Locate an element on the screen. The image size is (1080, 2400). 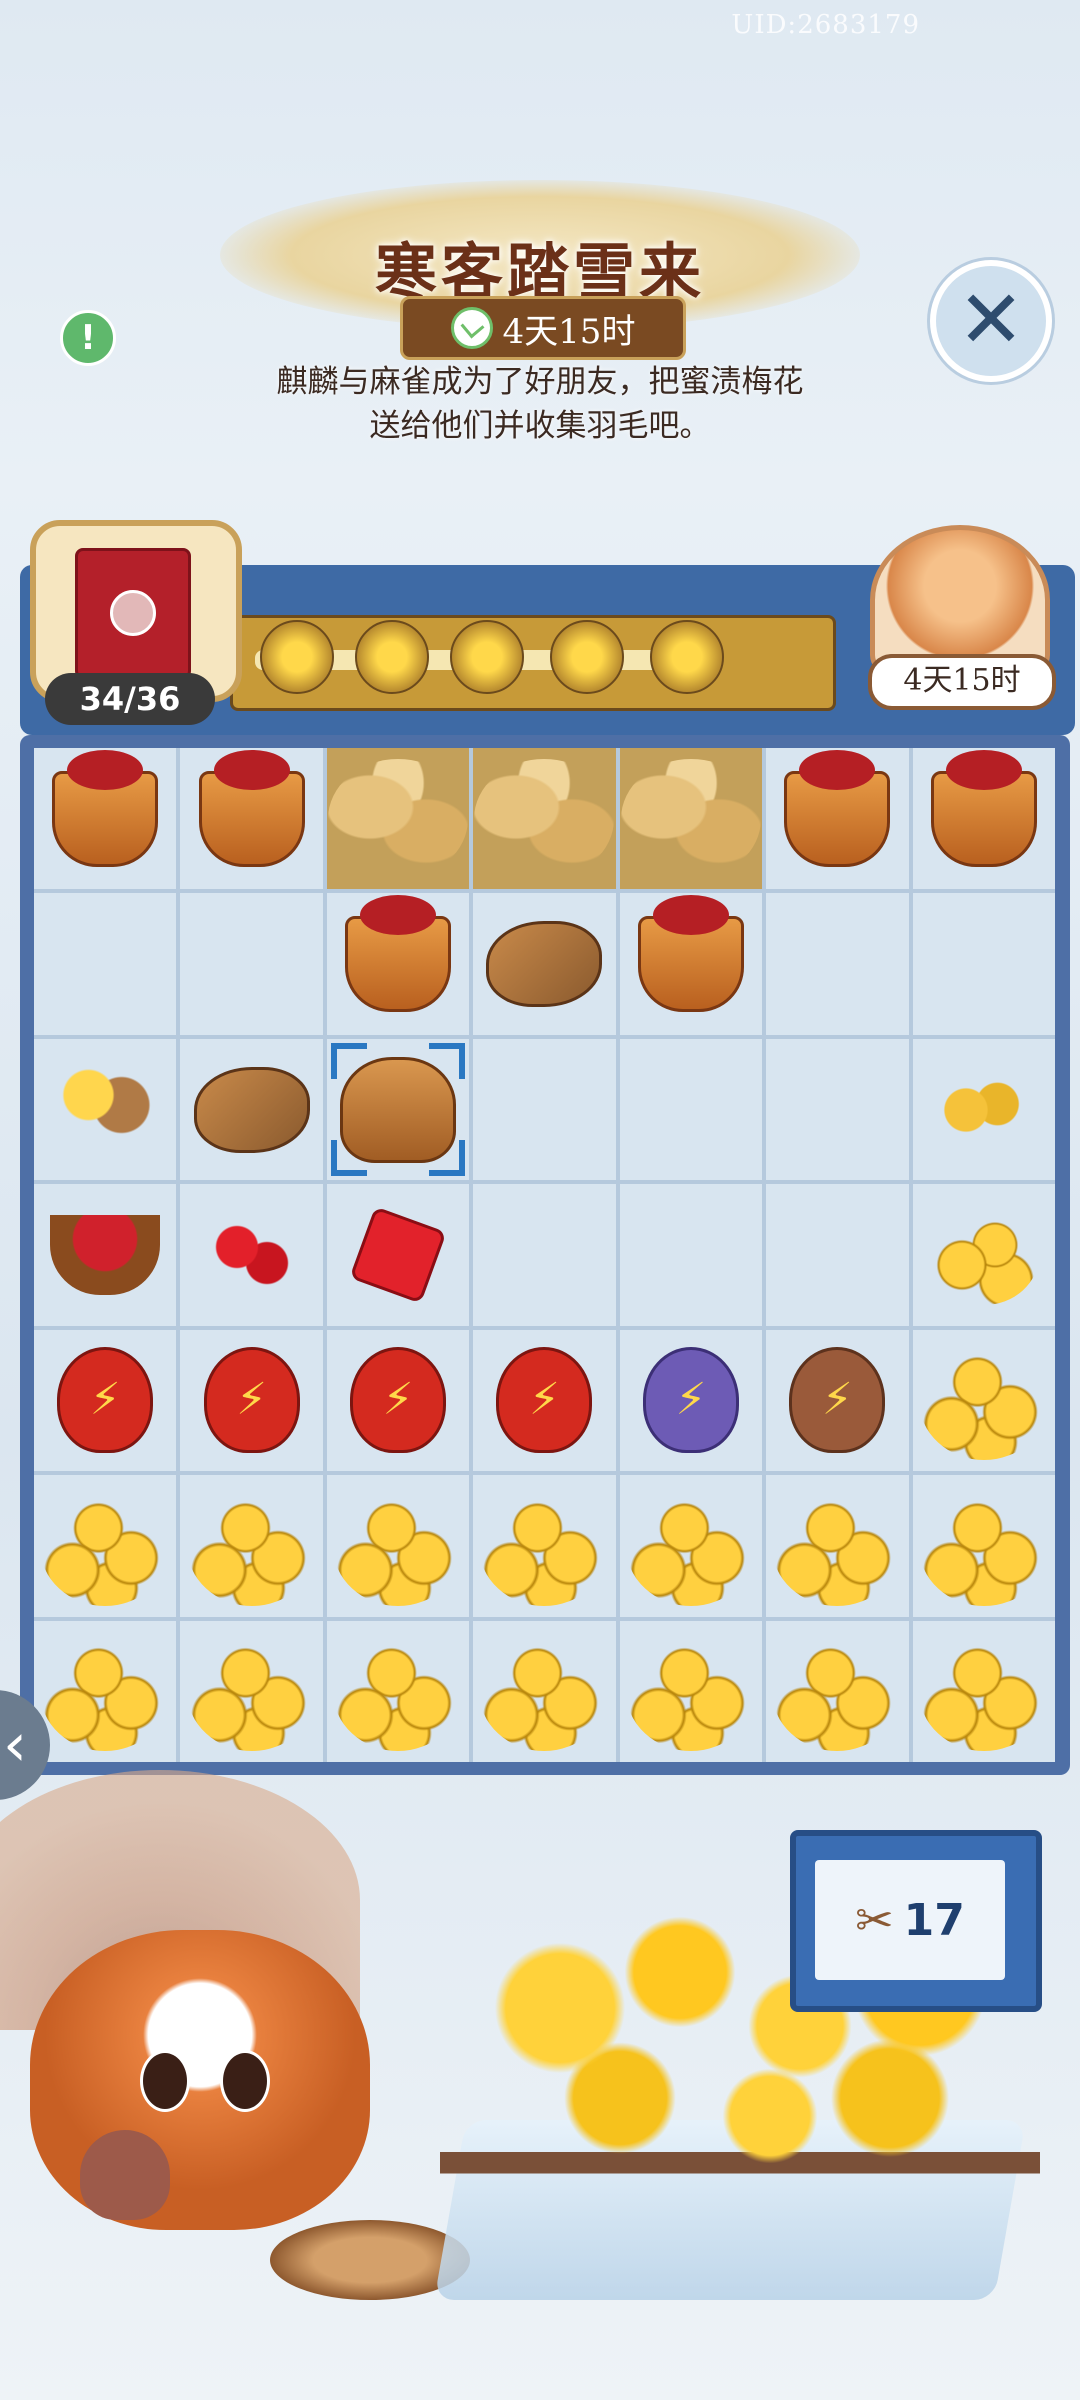
red-gems-icon is located at coordinates (251, 1254).